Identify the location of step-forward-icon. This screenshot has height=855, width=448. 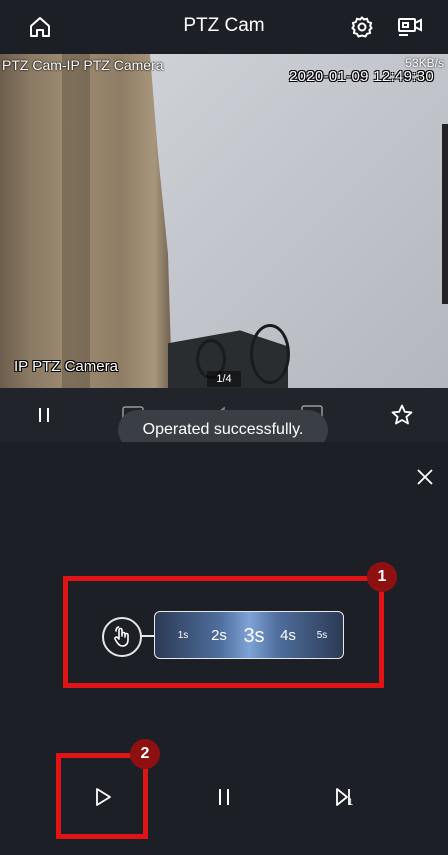
(344, 797).